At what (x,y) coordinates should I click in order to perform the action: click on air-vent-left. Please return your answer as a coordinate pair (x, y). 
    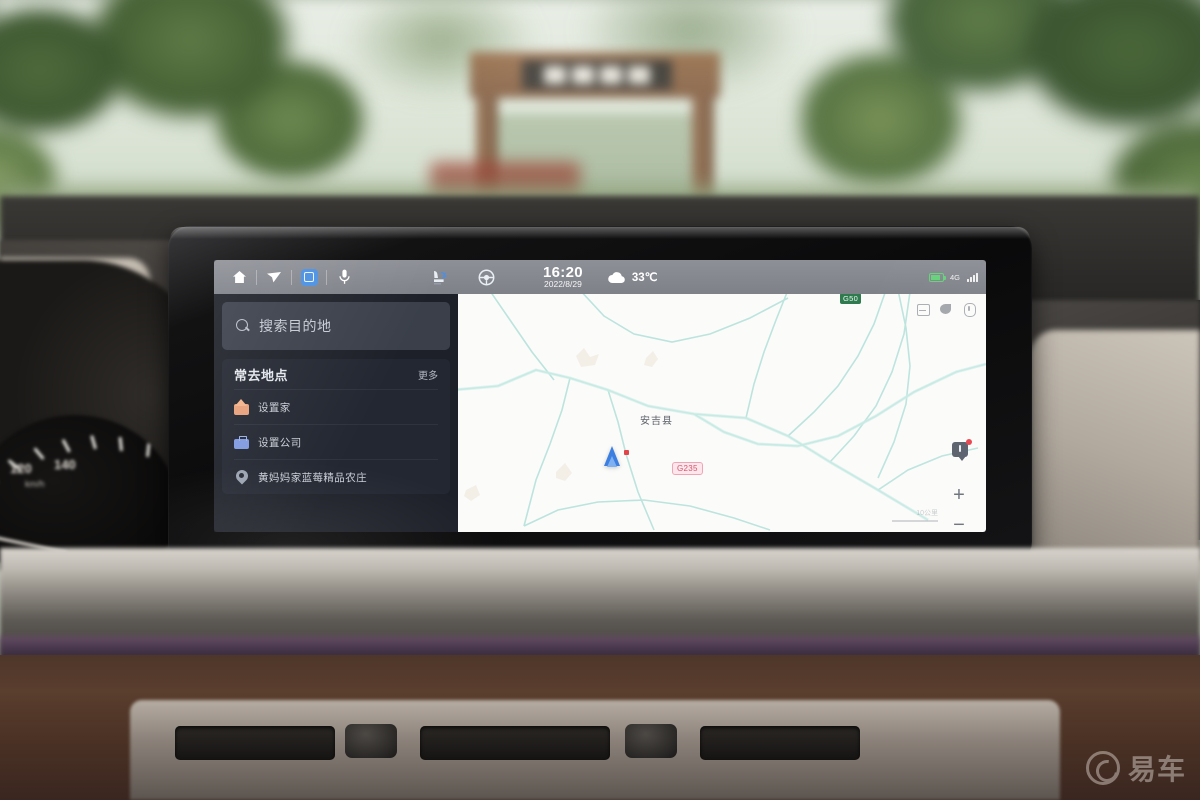
    Looking at the image, I should click on (255, 743).